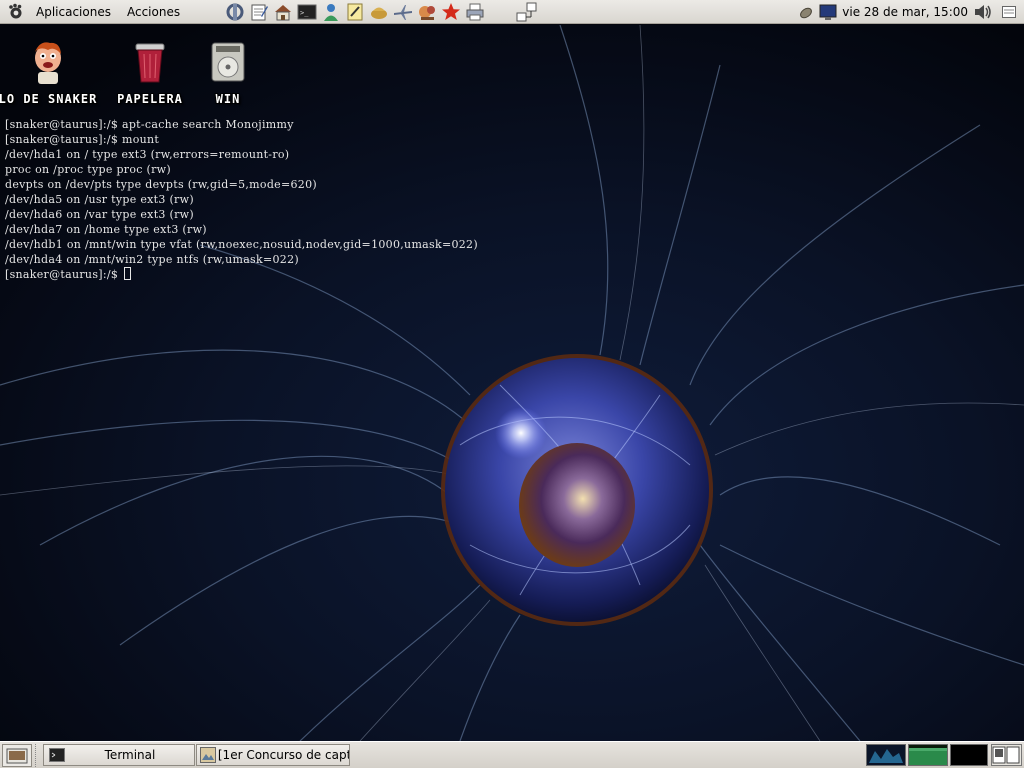 The height and width of the screenshot is (768, 1024). I want to click on task-image-viewer: [1er Concurso de capturas, so click(273, 755).